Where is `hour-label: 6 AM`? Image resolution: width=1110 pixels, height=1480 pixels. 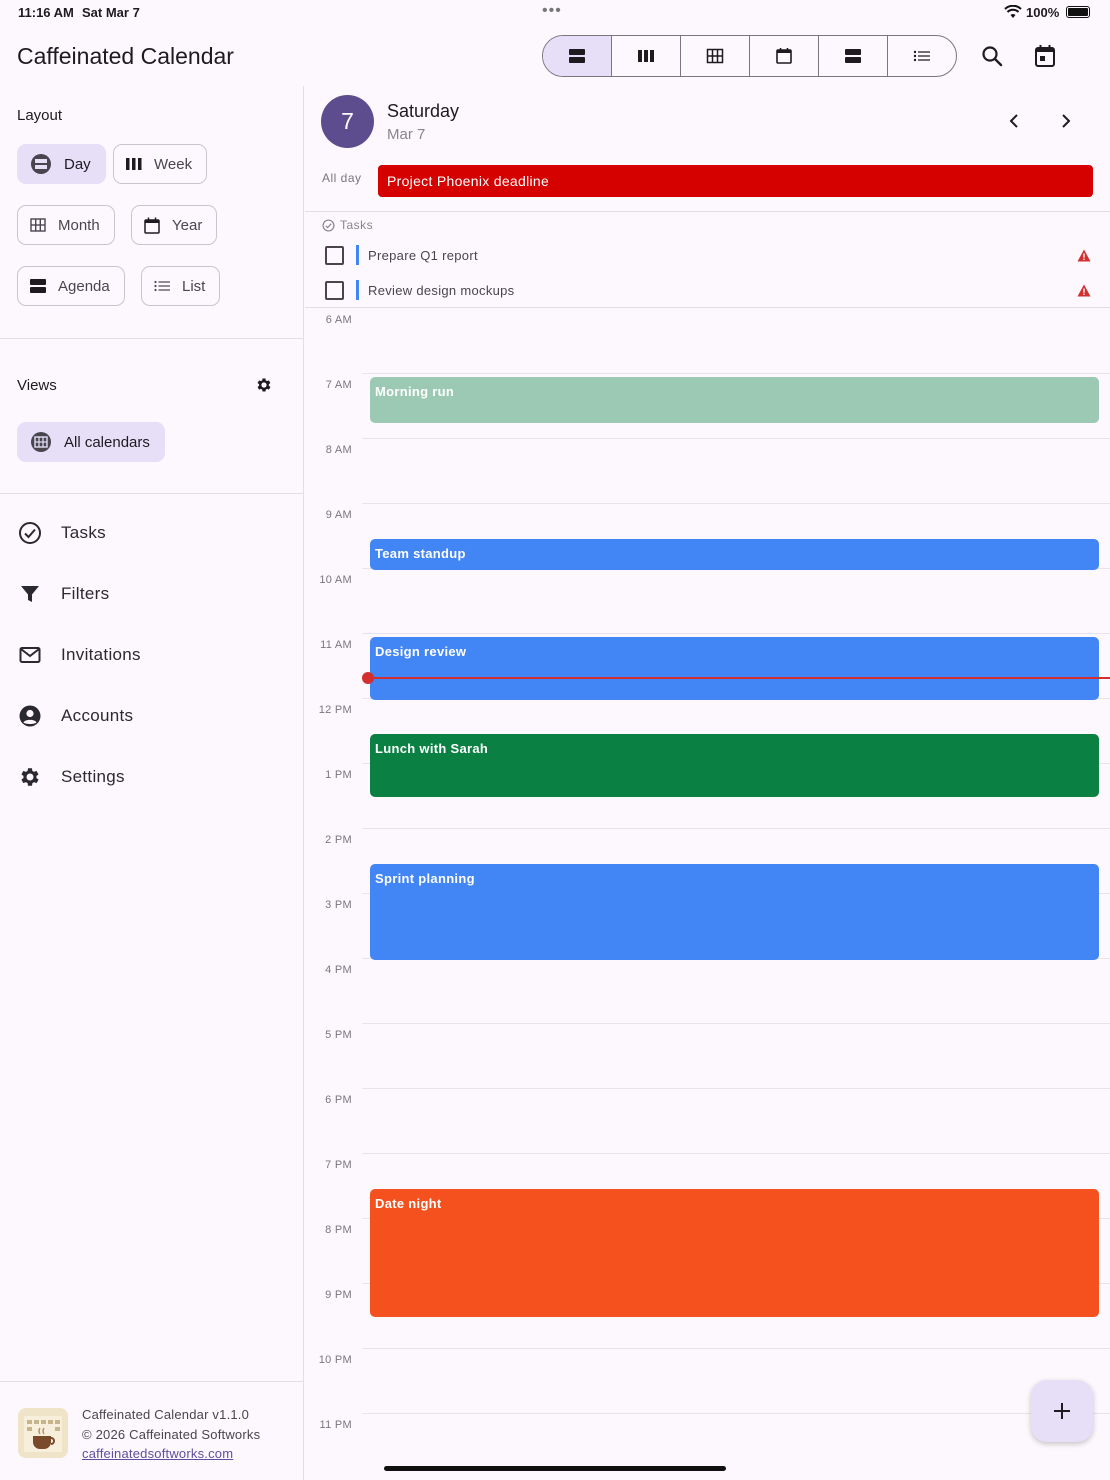
hour-label: 6 AM is located at coordinates (338, 320).